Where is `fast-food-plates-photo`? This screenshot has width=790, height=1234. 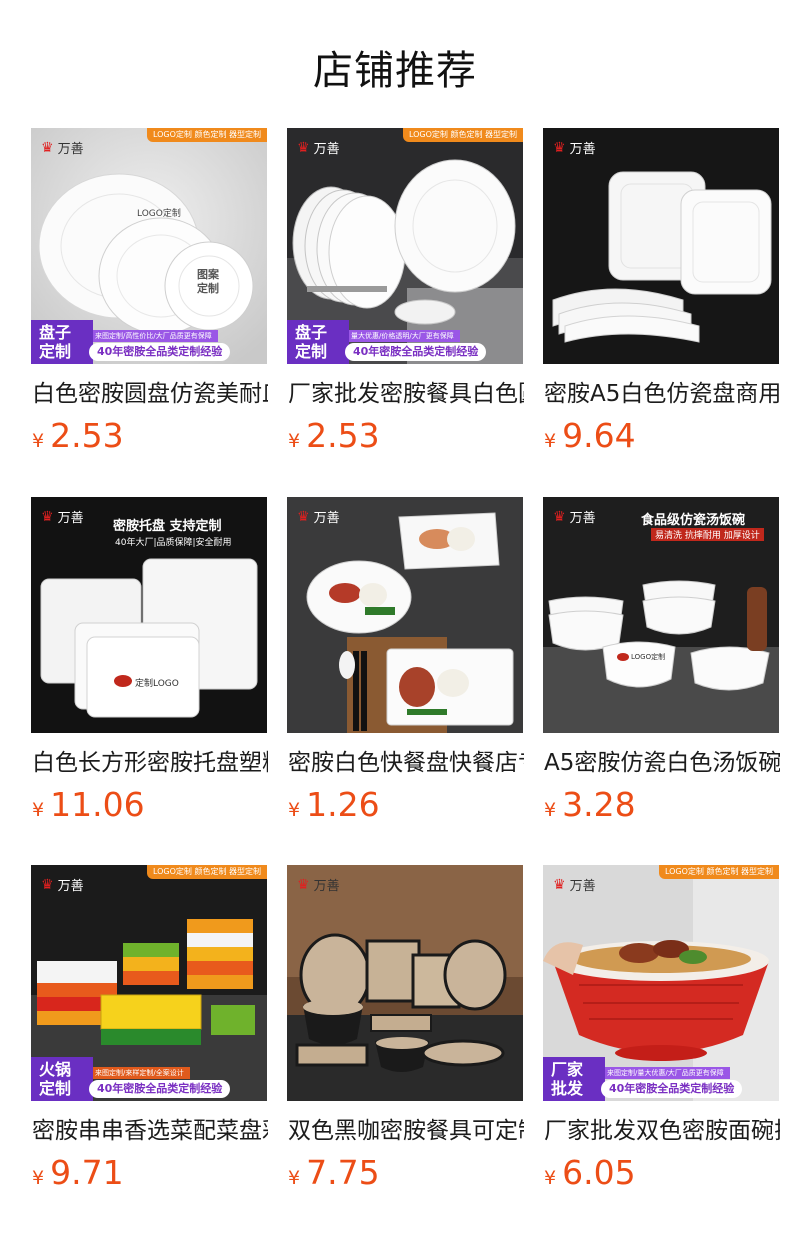
fast-food-plates-photo is located at coordinates (405, 615).